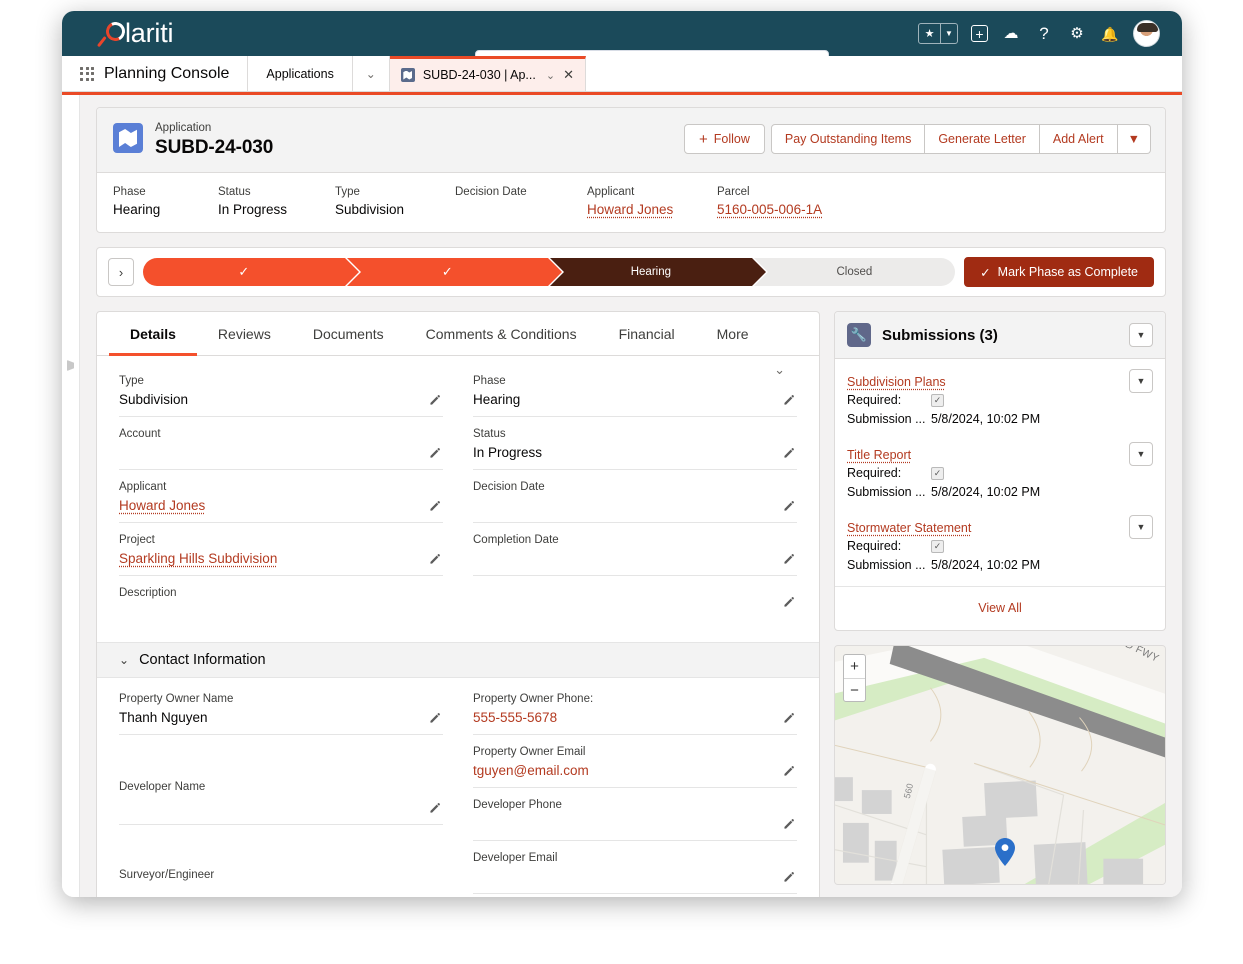  Describe the element at coordinates (854, 272) in the screenshot. I see `path-step-closed: Closed` at that location.